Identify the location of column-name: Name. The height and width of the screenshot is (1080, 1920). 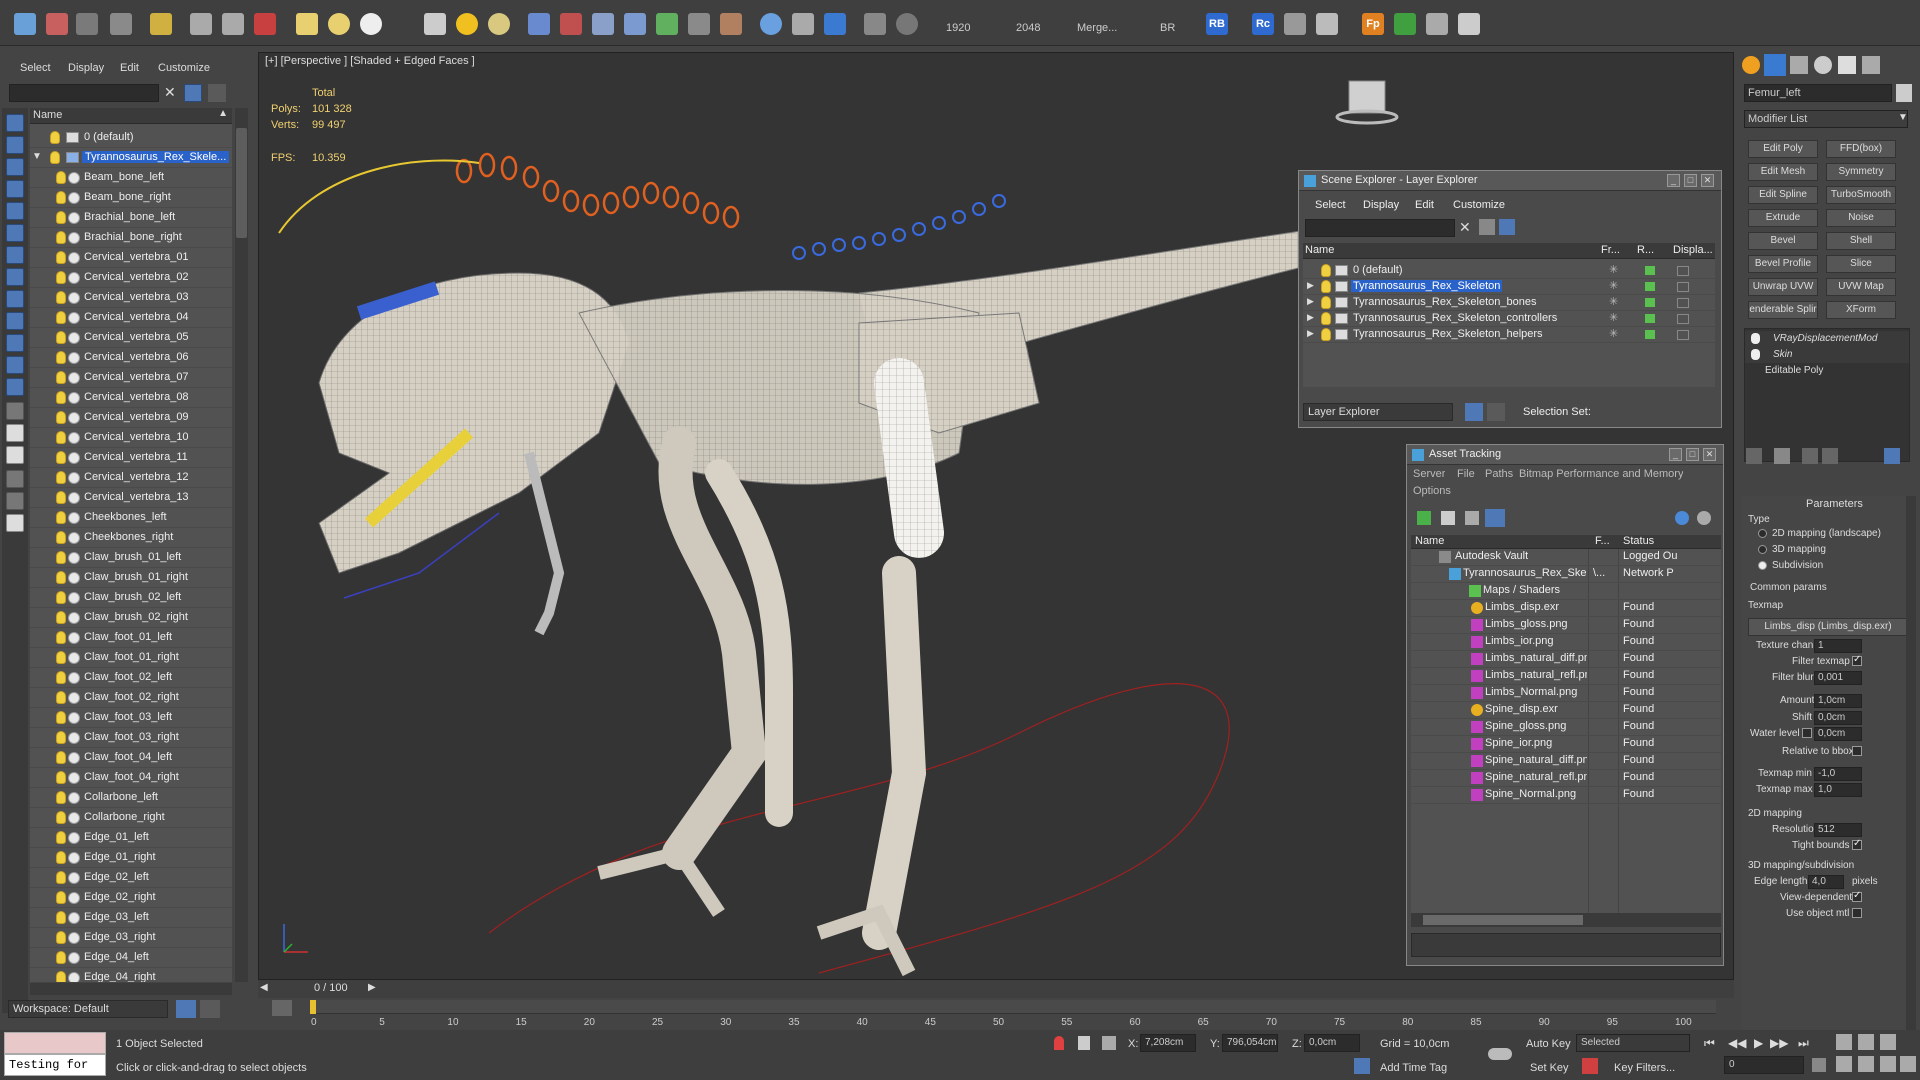
(47, 115).